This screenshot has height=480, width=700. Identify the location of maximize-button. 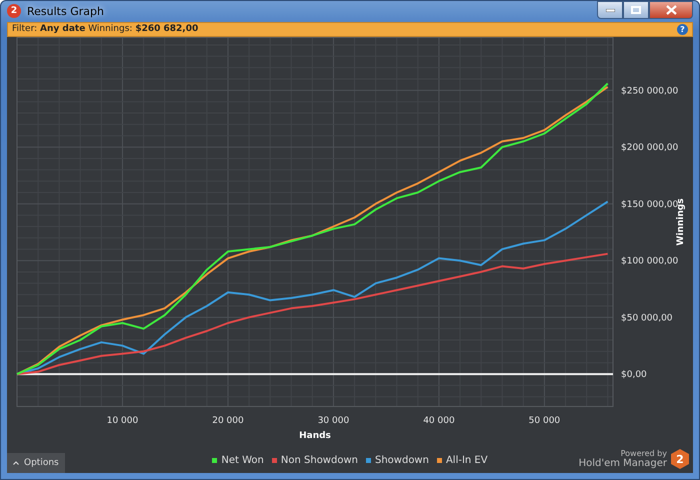
(636, 10).